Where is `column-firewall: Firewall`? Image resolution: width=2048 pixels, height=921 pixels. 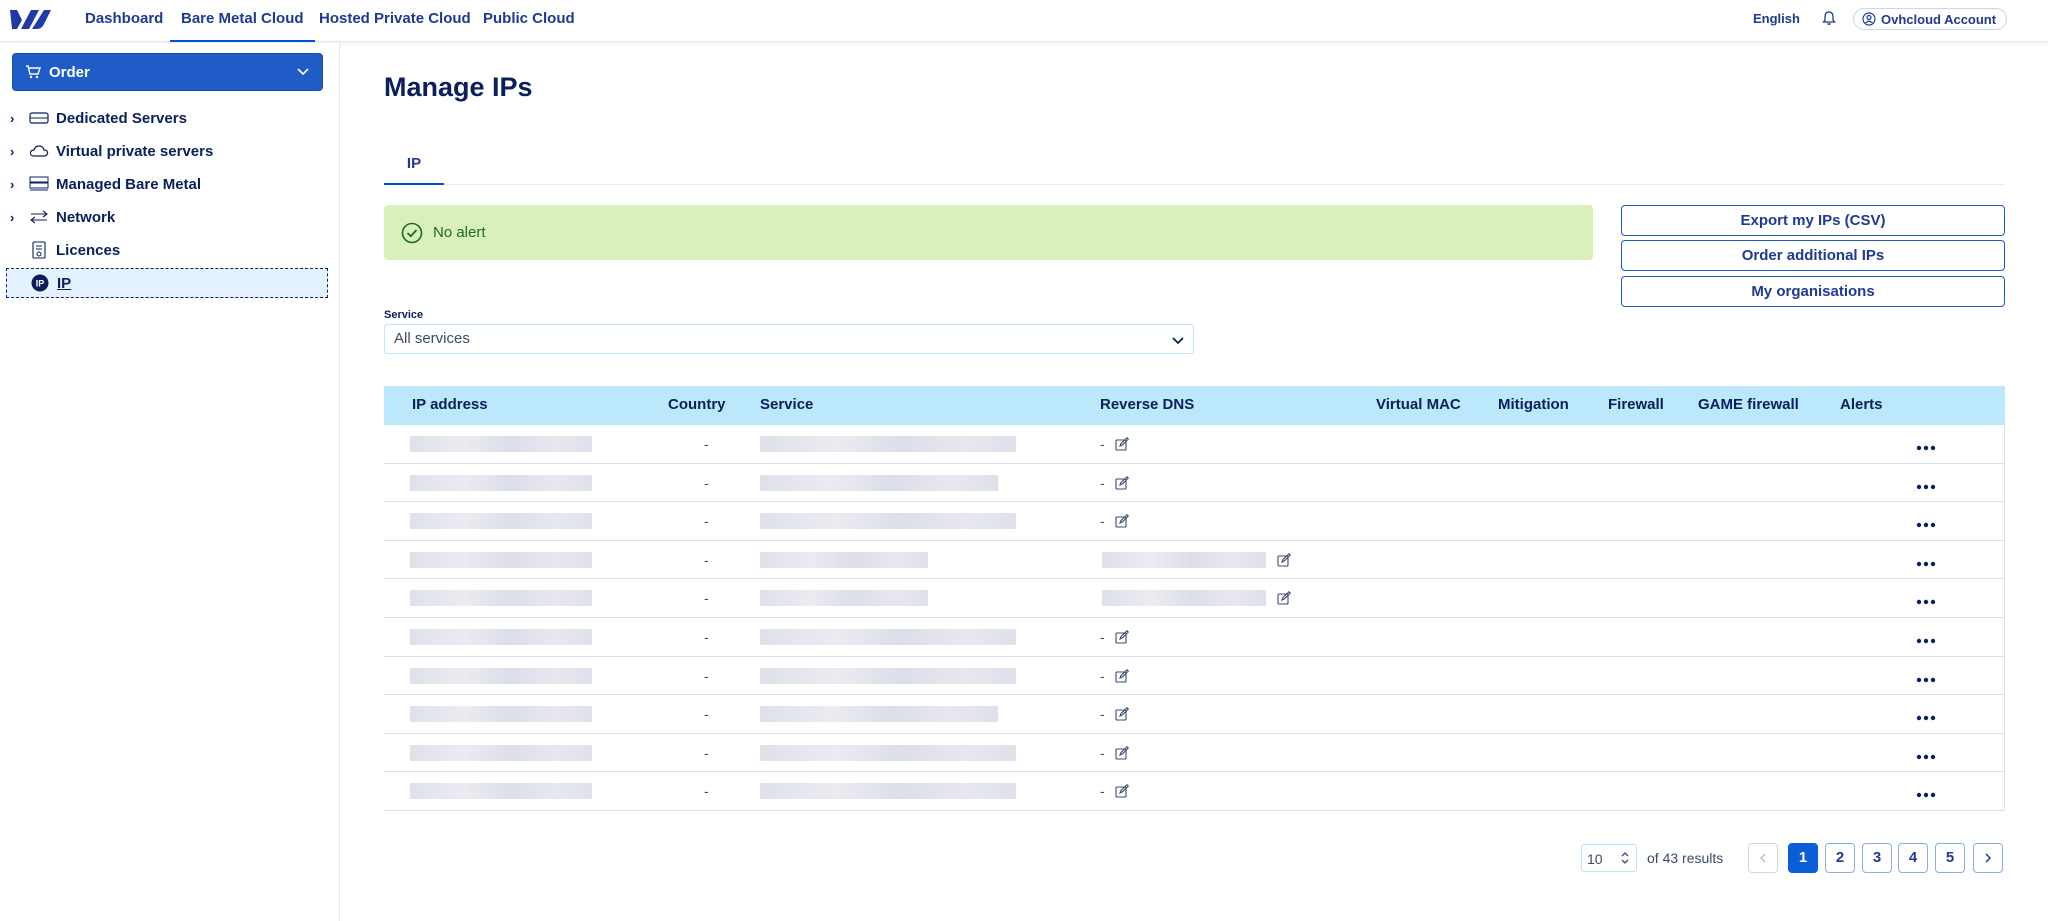 column-firewall: Firewall is located at coordinates (1636, 405).